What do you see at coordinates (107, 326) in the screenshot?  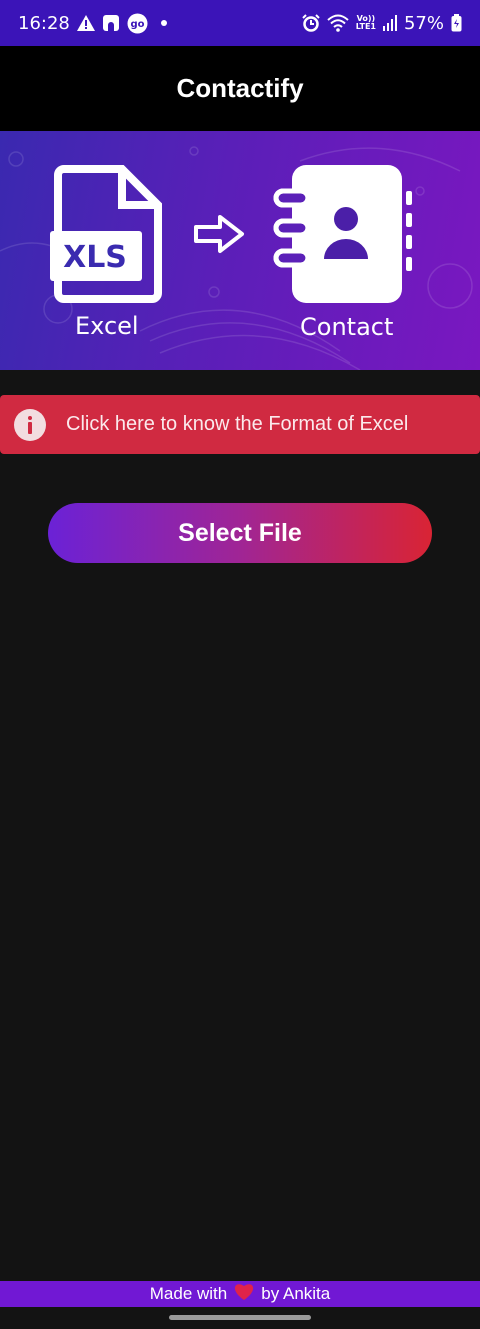 I see `excel-caption: Excel` at bounding box center [107, 326].